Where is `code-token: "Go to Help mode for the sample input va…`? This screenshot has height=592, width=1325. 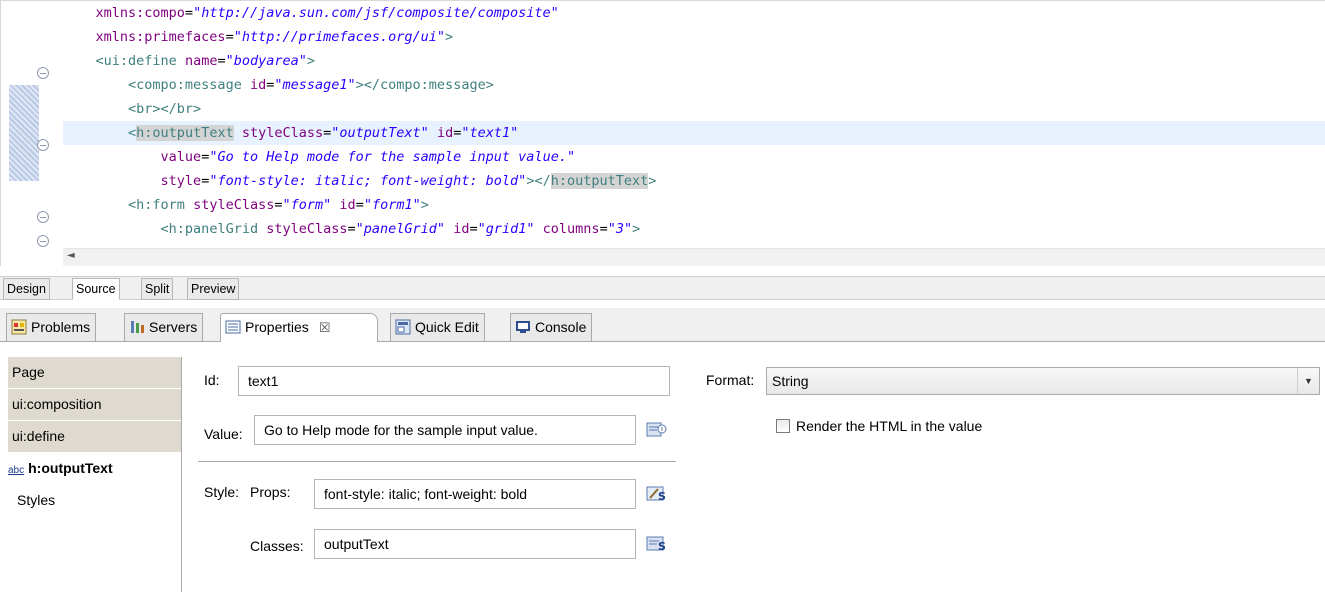 code-token: "Go to Help mode for the sample input va… is located at coordinates (392, 157).